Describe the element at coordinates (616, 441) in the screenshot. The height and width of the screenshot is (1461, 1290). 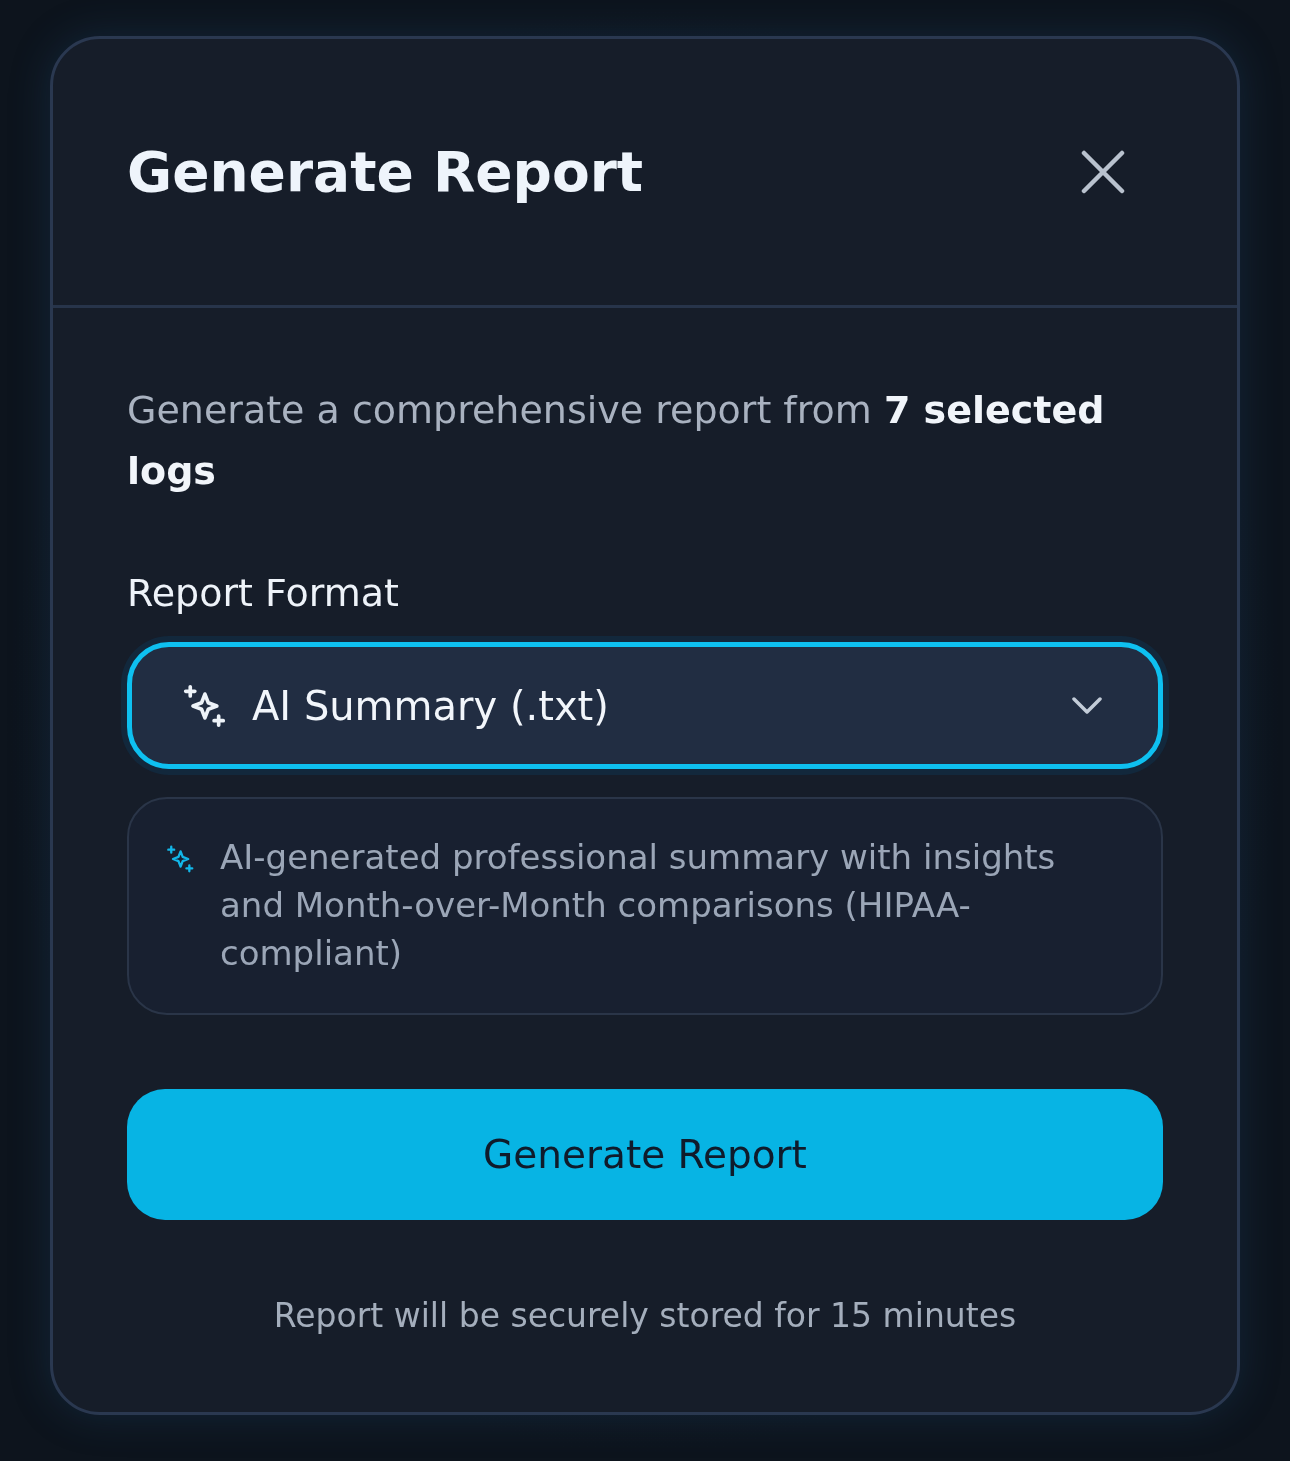
I see `description-text: Generate a comprehensive report from 7 selected logs` at that location.